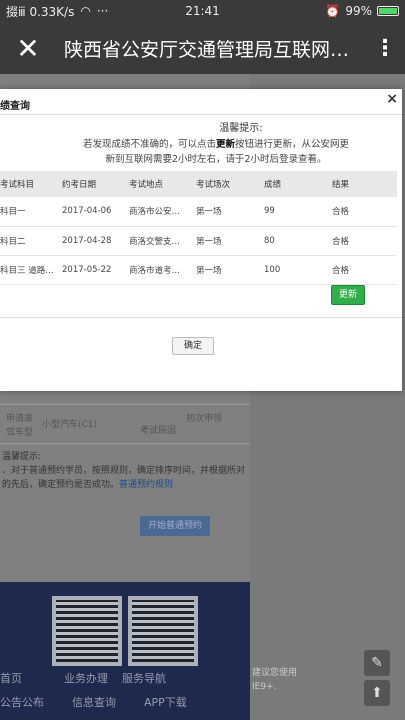  I want to click on footer-link-notice: 公告公布, so click(22, 702).